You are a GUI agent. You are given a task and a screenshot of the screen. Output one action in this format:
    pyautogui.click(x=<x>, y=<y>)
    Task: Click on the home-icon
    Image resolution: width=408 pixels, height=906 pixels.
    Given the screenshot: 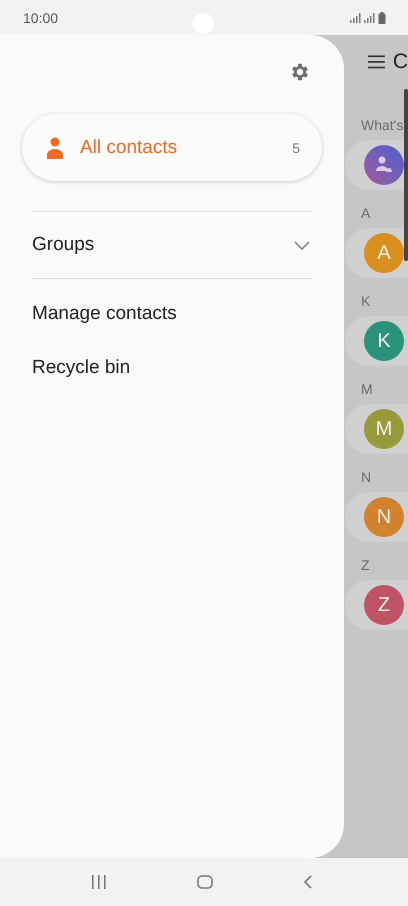 What is the action you would take?
    pyautogui.click(x=204, y=882)
    